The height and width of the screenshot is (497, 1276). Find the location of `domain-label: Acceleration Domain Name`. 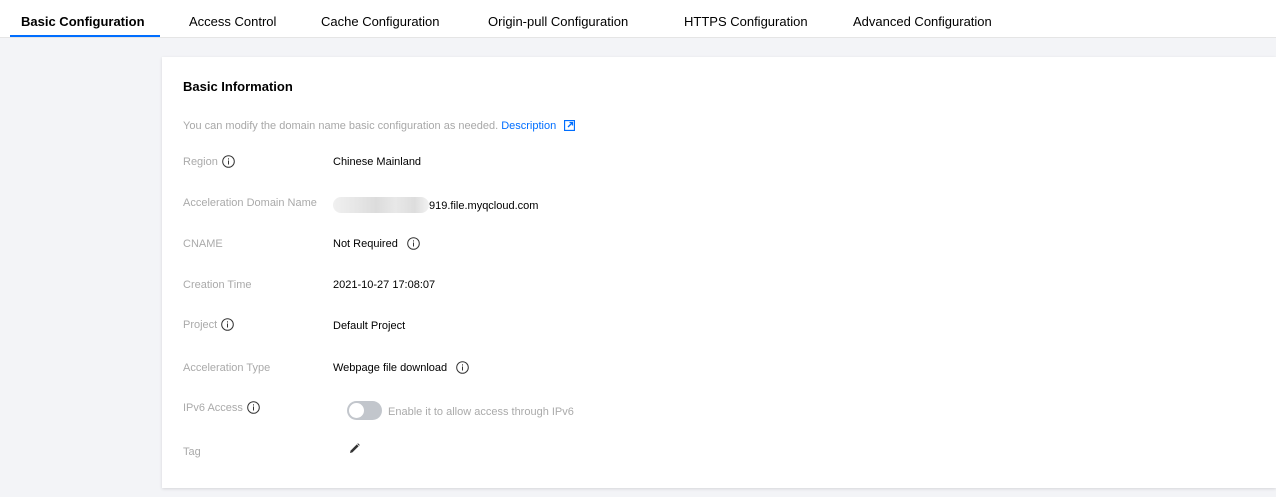

domain-label: Acceleration Domain Name is located at coordinates (250, 203).